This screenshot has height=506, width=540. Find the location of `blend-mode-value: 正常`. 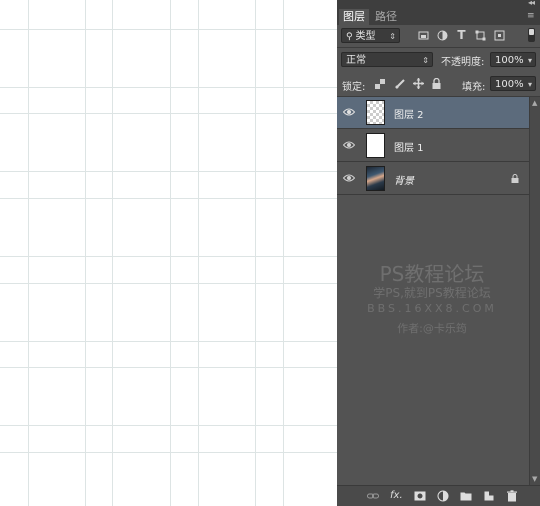

blend-mode-value: 正常 is located at coordinates (356, 60).